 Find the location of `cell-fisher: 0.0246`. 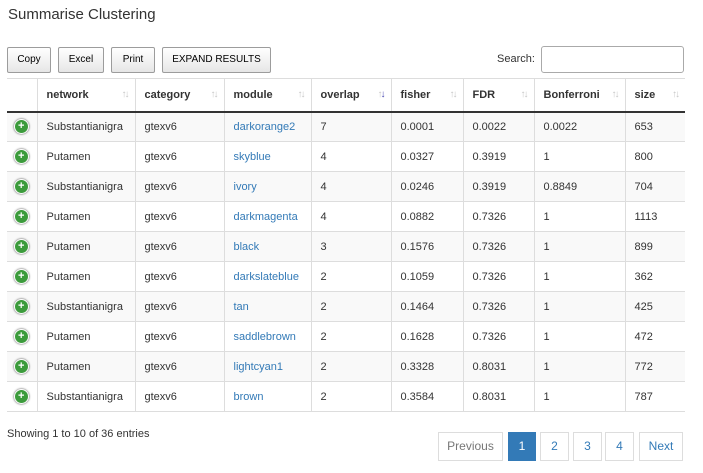

cell-fisher: 0.0246 is located at coordinates (426, 186).